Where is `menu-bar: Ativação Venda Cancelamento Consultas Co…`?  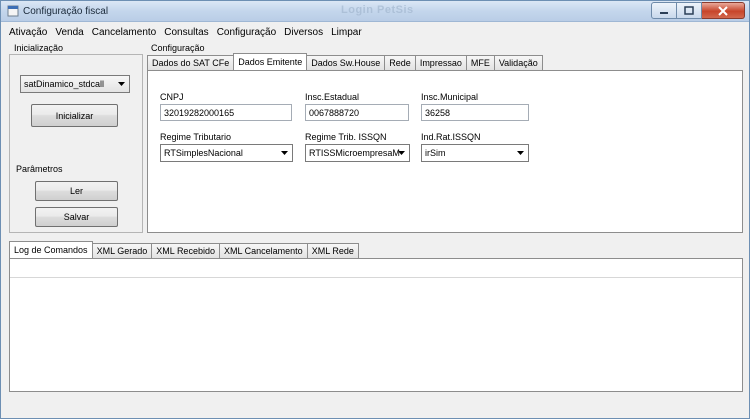
menu-bar: Ativação Venda Cancelamento Consultas Co… is located at coordinates (375, 32).